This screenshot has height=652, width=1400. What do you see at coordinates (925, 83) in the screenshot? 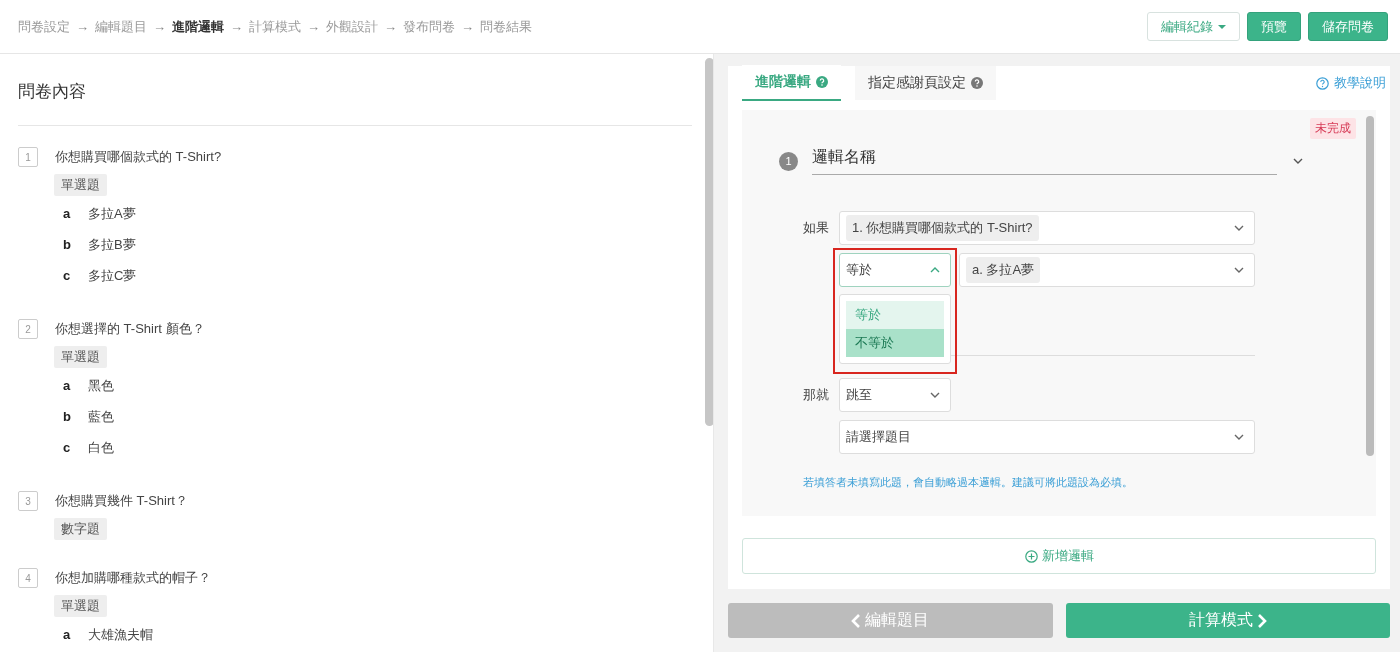
I see `tab: 指定感謝頁設定` at bounding box center [925, 83].